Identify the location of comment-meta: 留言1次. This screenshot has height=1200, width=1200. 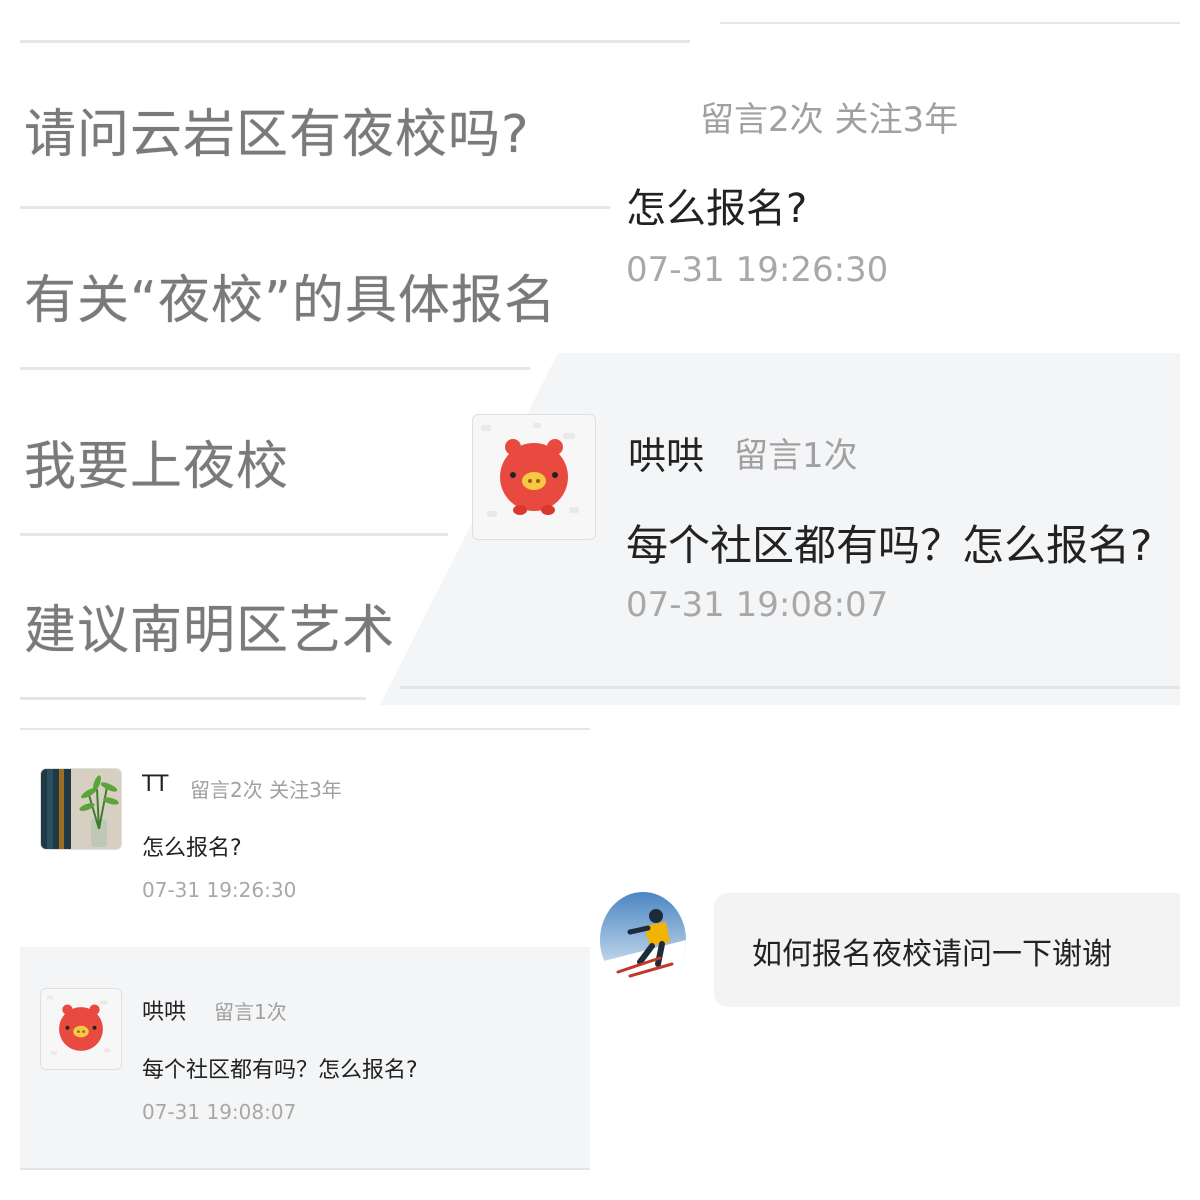
(250, 1012).